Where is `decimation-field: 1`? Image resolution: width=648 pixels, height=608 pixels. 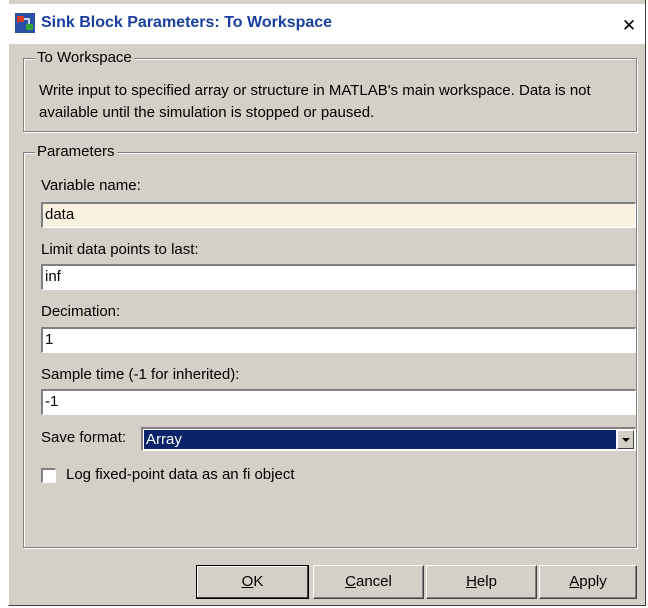
decimation-field: 1 is located at coordinates (338, 340).